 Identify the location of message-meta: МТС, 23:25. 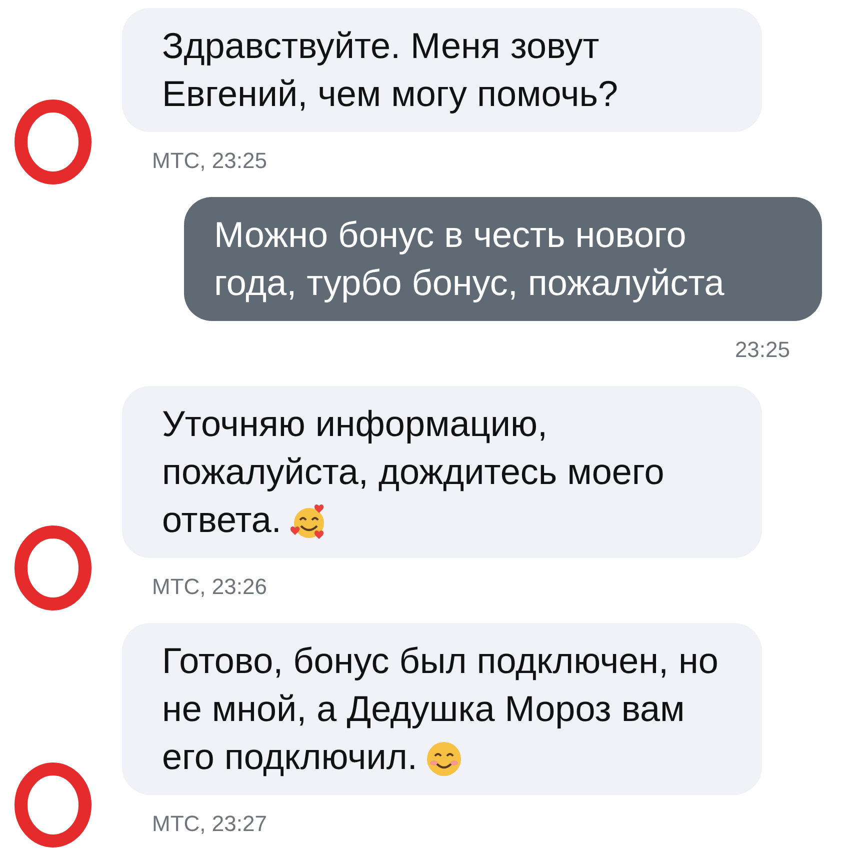
(210, 161).